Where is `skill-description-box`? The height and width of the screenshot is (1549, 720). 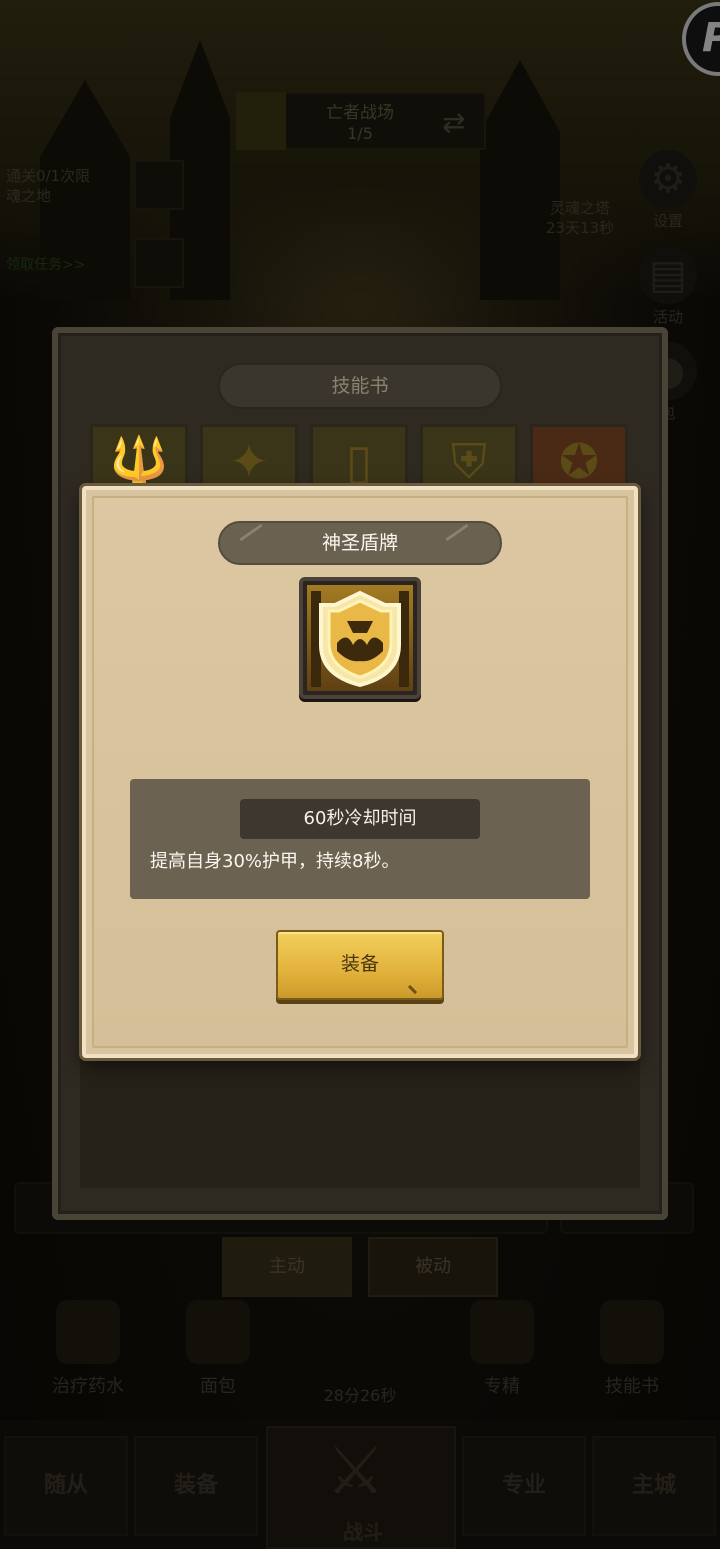 skill-description-box is located at coordinates (360, 839).